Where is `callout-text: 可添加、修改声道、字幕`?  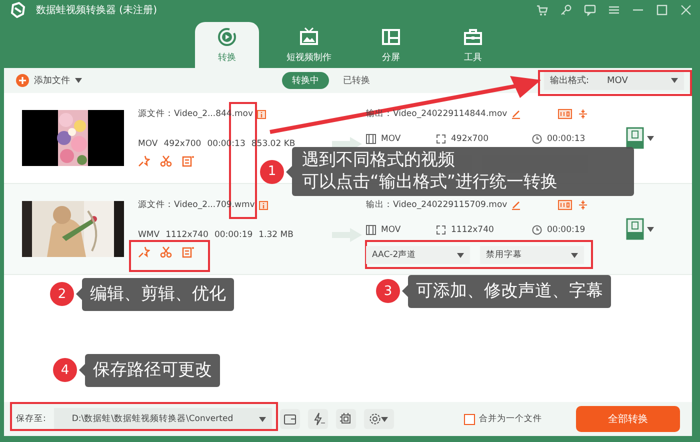
callout-text: 可添加、修改声道、字幕 is located at coordinates (509, 291).